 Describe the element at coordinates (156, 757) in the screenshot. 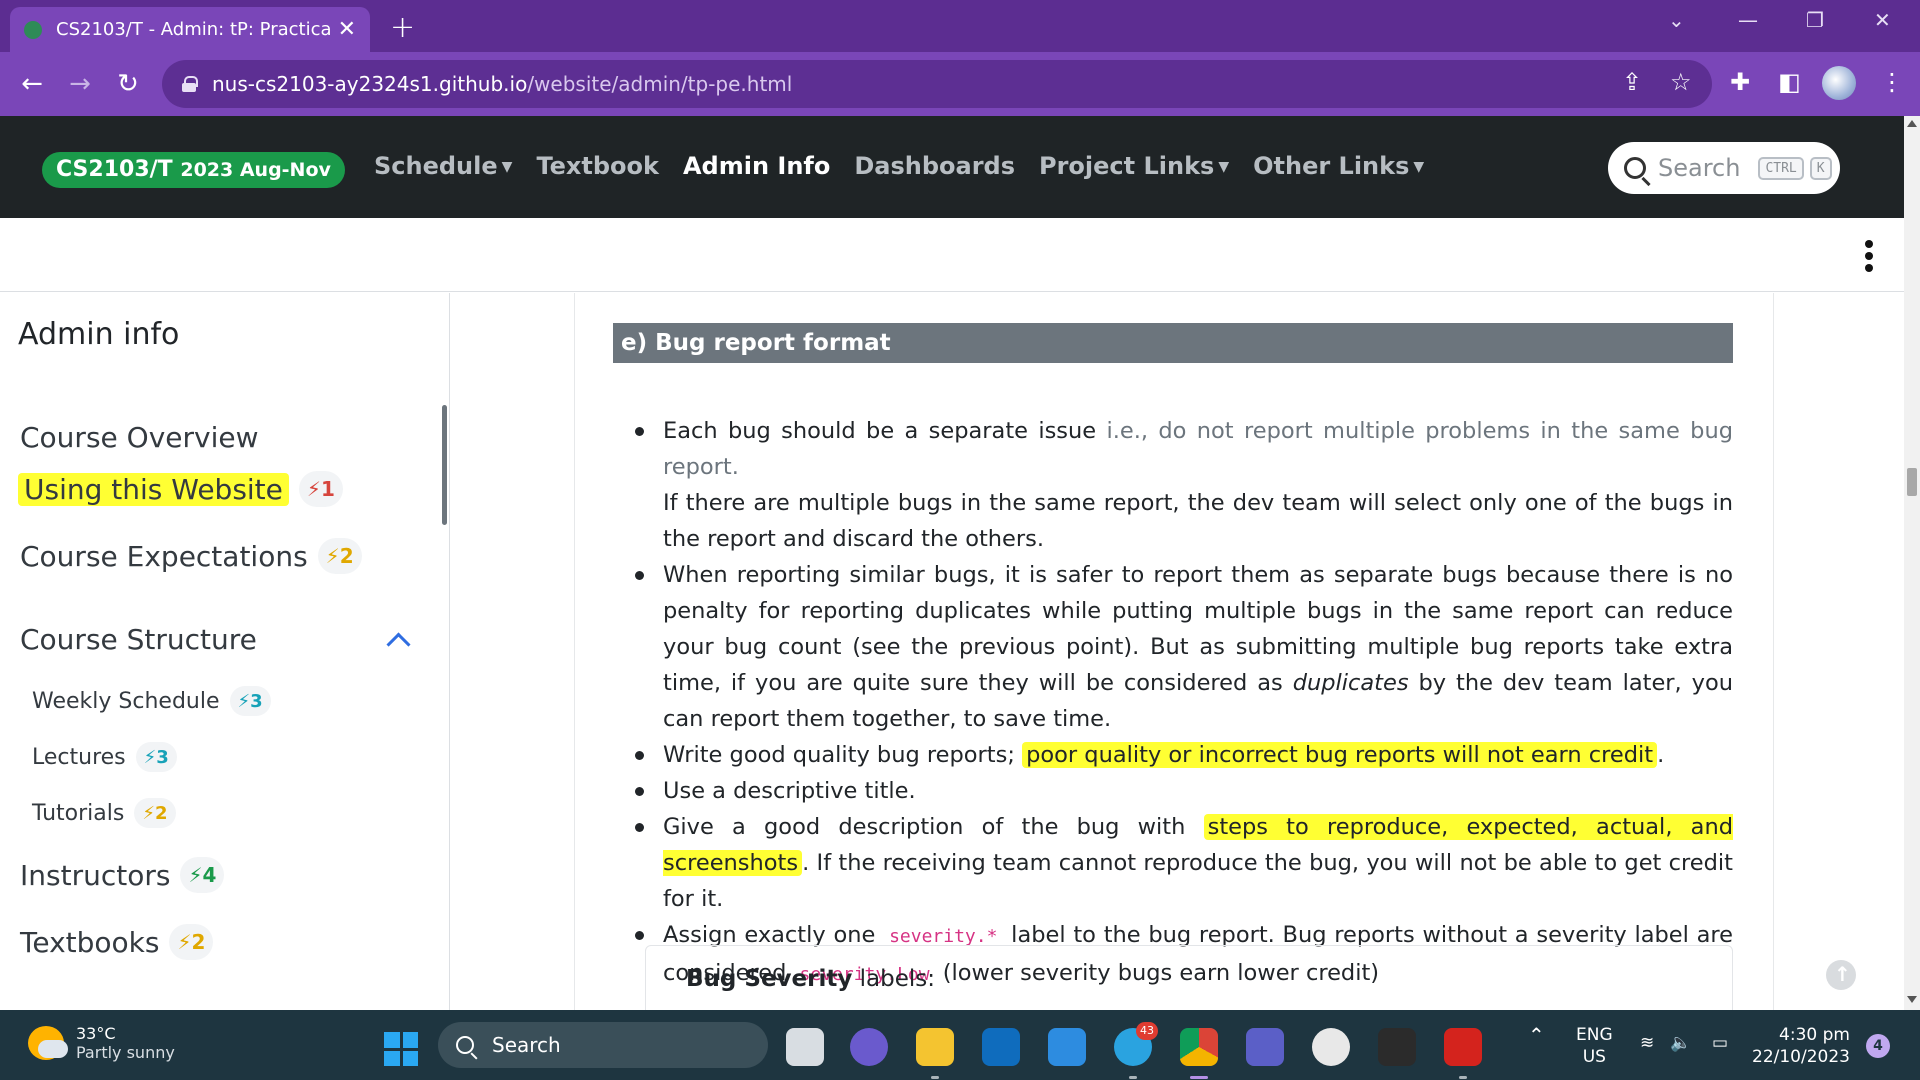

I see `badge-lightning-icon: ⚡ 3` at that location.